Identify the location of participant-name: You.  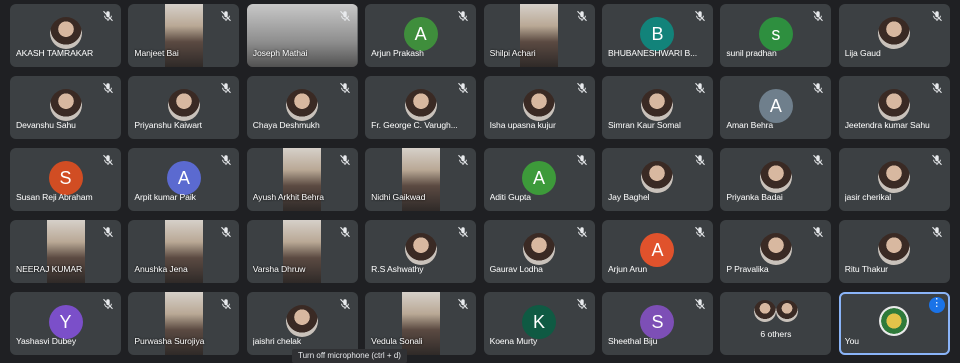
(851, 341).